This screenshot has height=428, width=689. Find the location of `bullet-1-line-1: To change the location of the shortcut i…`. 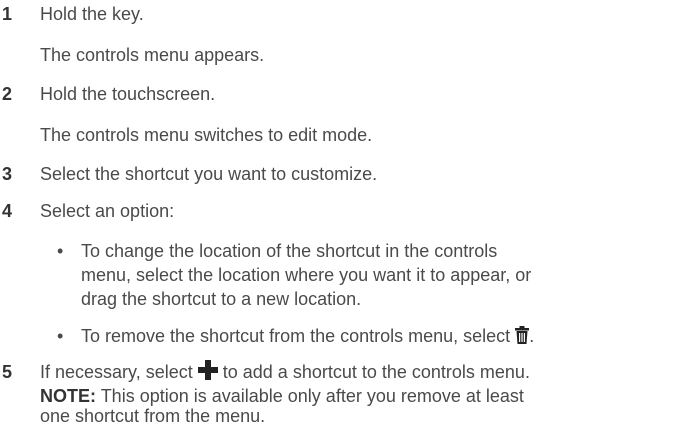

bullet-1-line-1: To change the location of the shortcut i… is located at coordinates (289, 251).